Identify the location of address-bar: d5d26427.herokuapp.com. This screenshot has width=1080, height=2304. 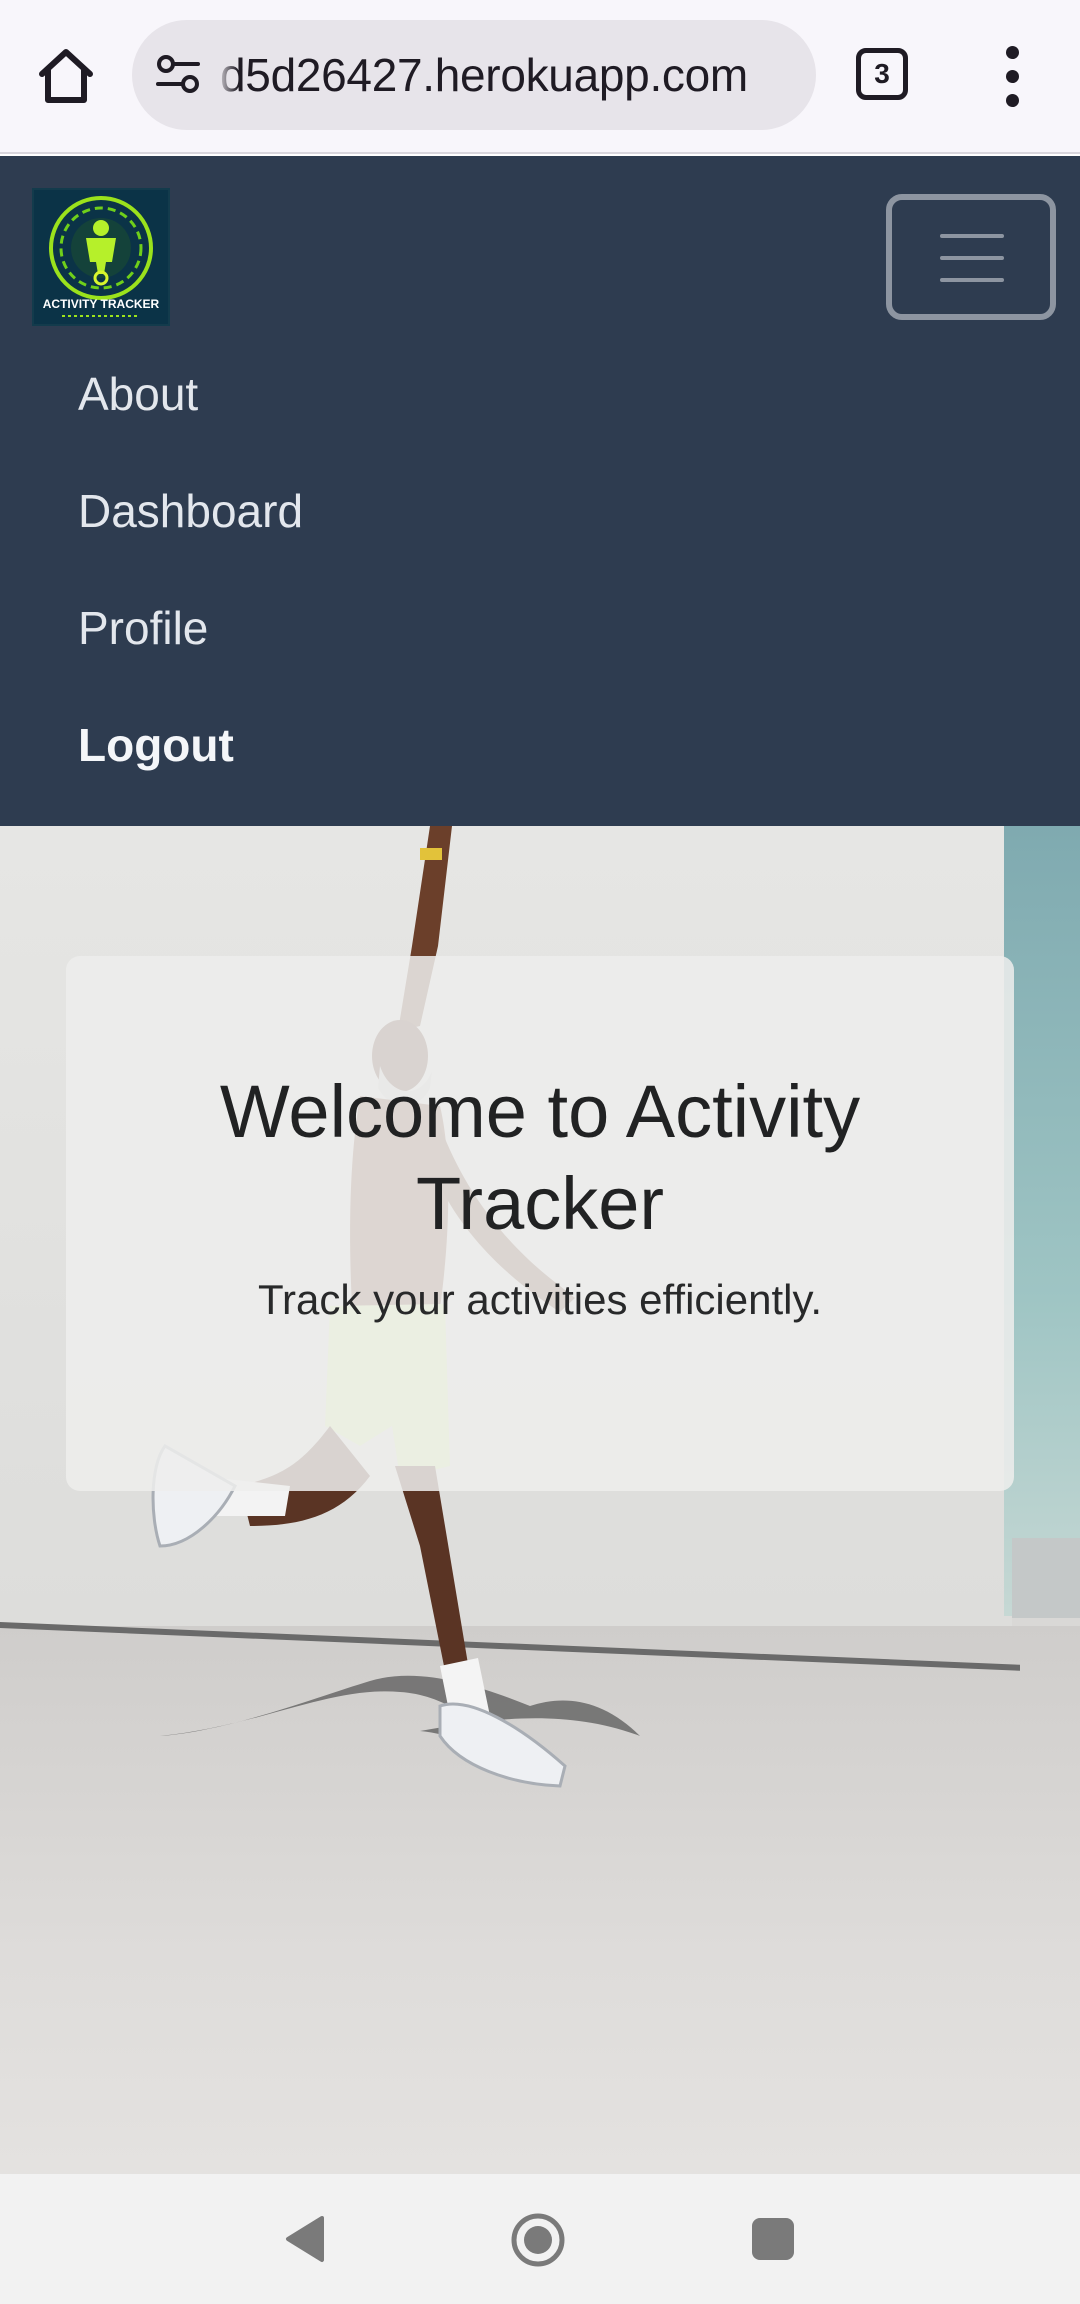
(474, 75).